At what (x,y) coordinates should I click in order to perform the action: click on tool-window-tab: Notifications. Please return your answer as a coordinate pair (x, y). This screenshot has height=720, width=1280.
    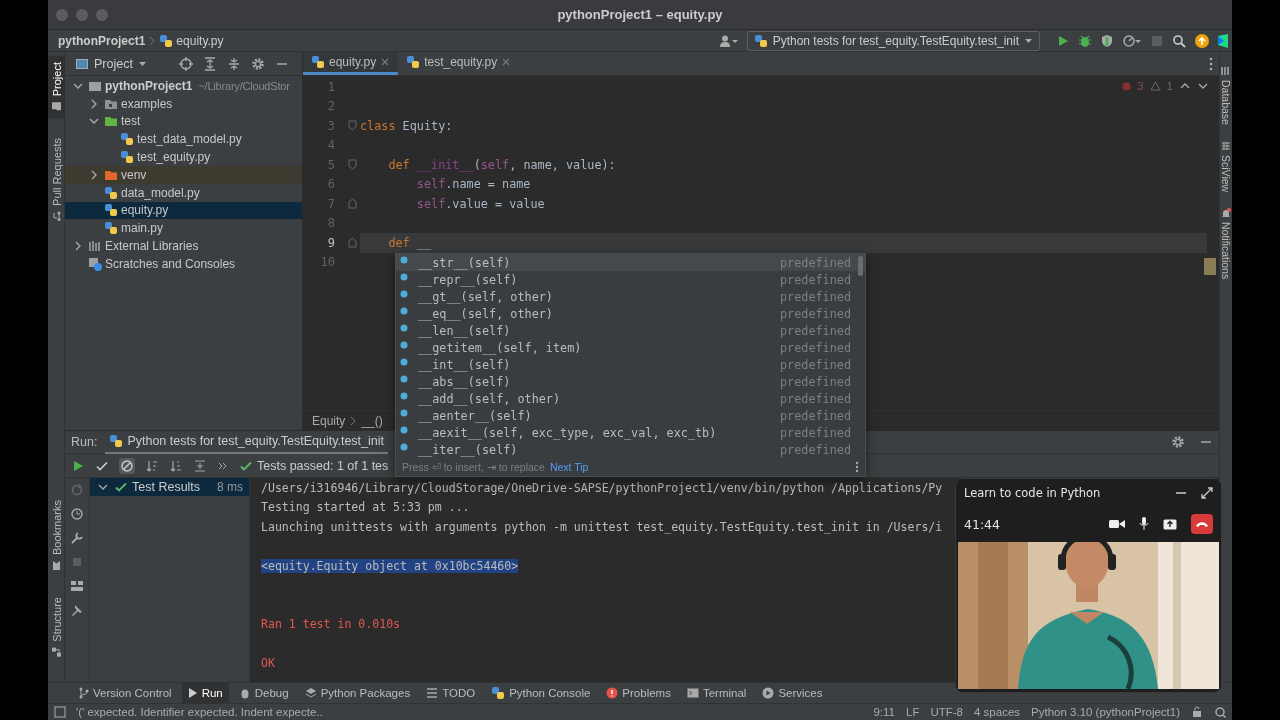
    Looking at the image, I should click on (1226, 244).